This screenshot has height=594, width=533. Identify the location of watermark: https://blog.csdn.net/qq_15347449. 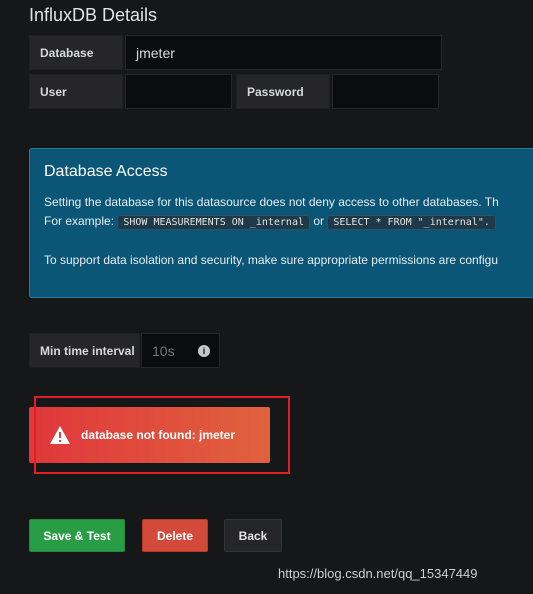
(378, 573).